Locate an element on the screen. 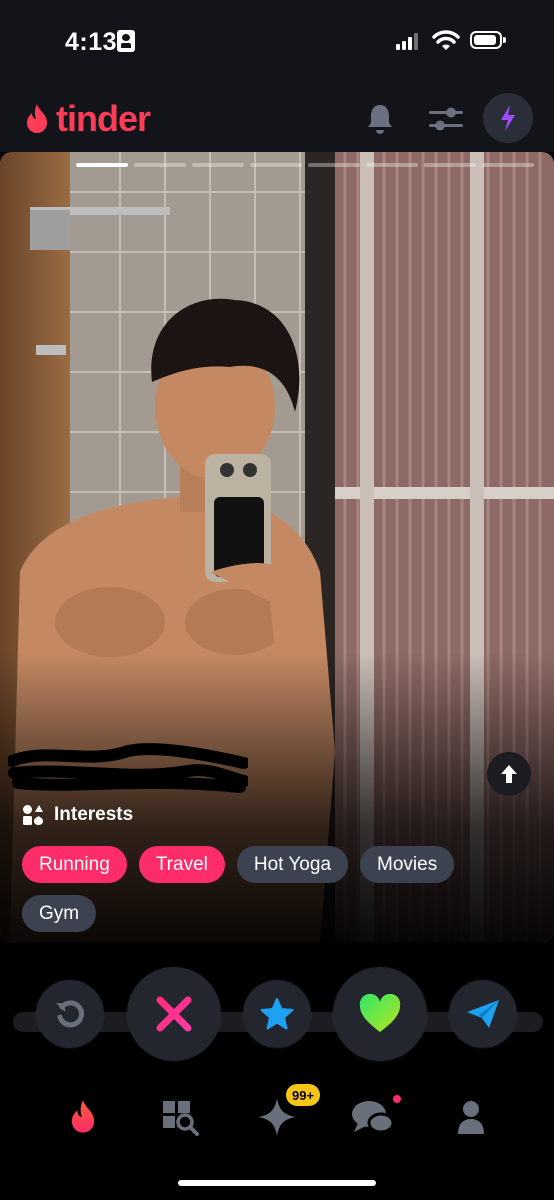 The height and width of the screenshot is (1200, 554). explore-icon is located at coordinates (181, 1118).